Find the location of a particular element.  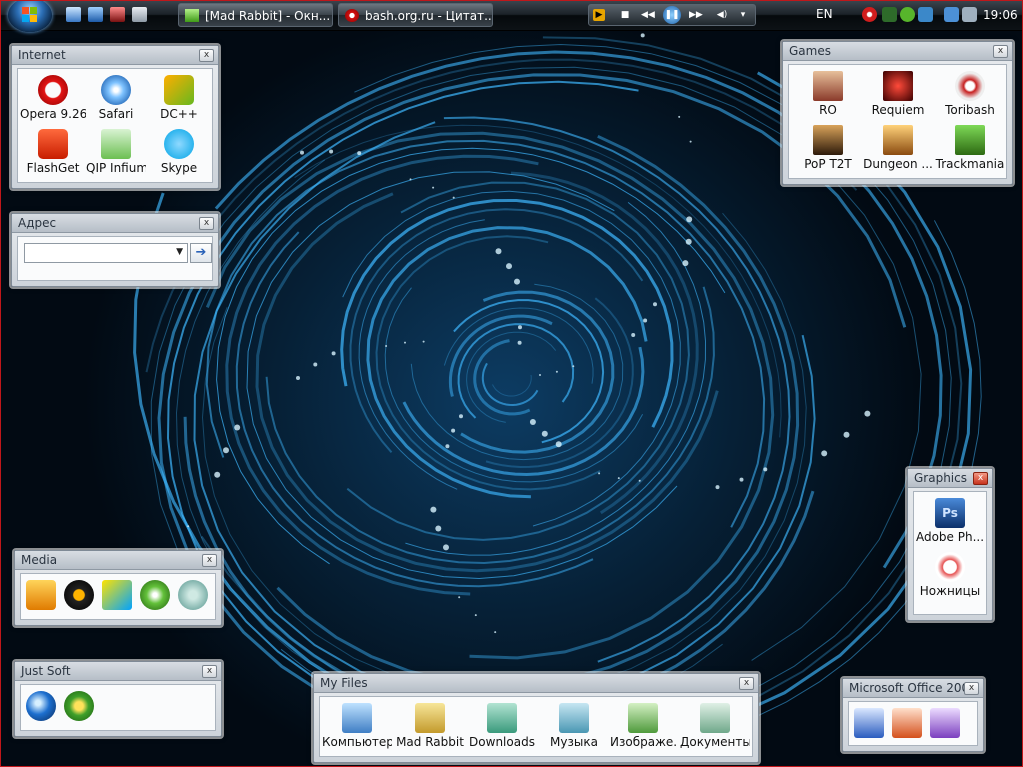

dock-title: My Files is located at coordinates (536, 683).